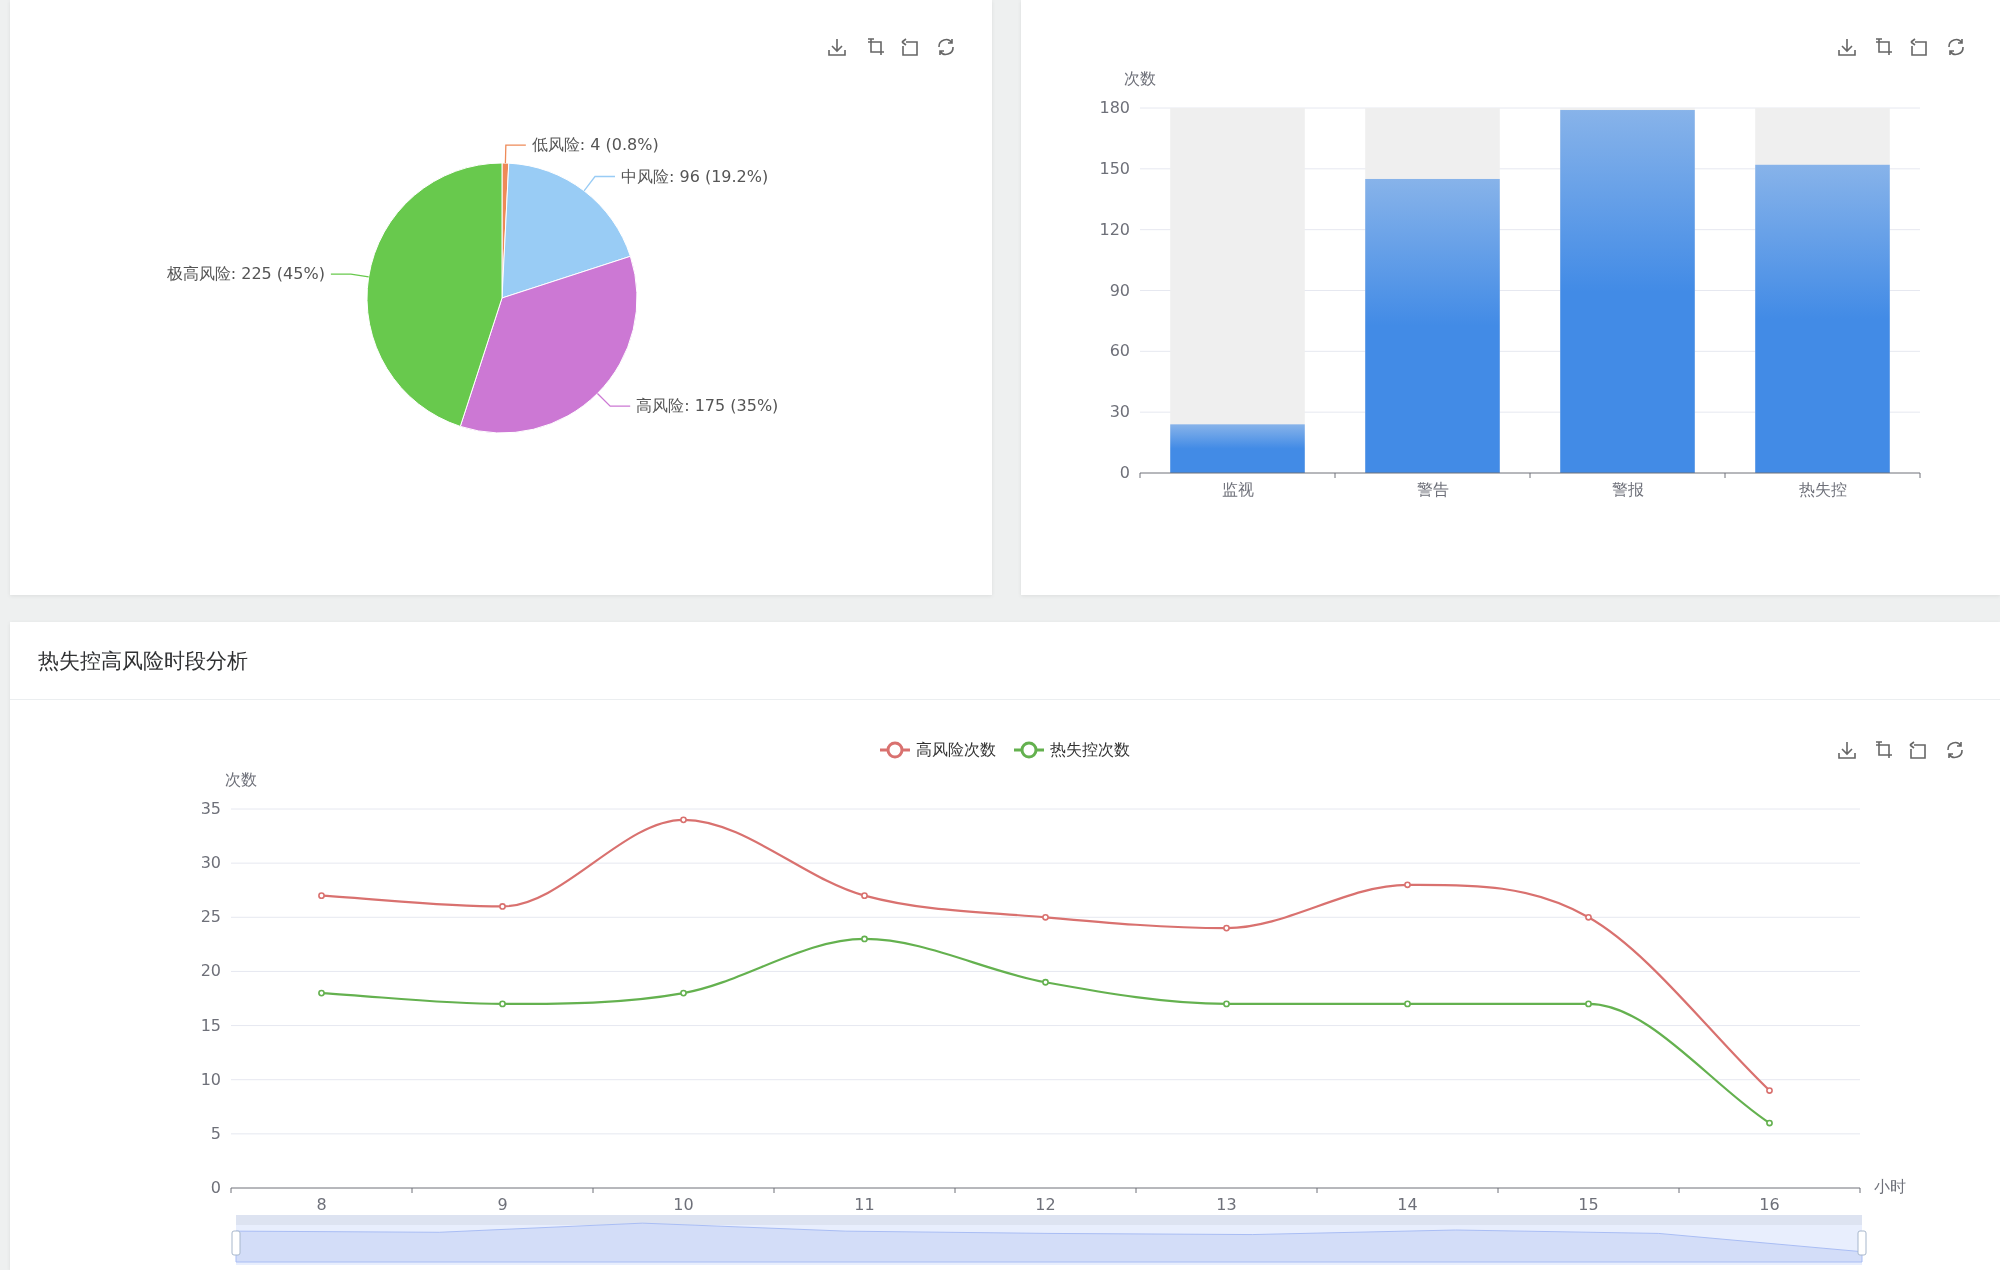 The width and height of the screenshot is (2000, 1270). I want to click on axis-label: 14, so click(1407, 1204).